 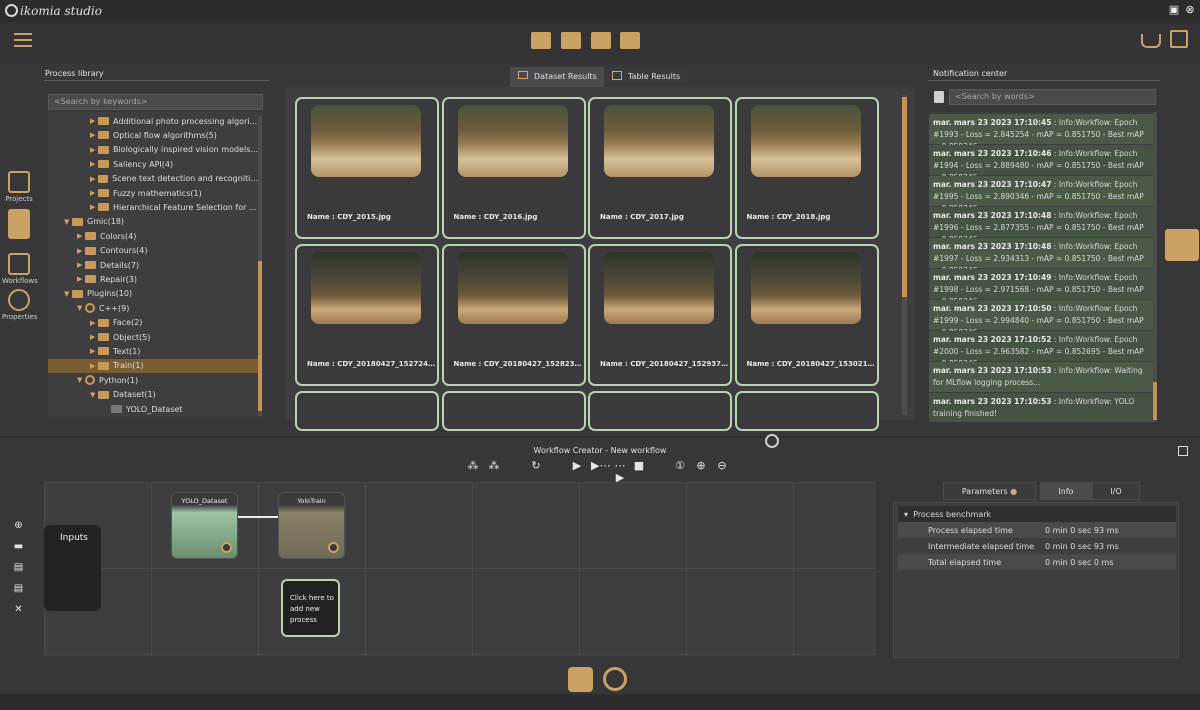 What do you see at coordinates (153, 236) in the screenshot?
I see `tree-item: ▶ Colors(4)` at bounding box center [153, 236].